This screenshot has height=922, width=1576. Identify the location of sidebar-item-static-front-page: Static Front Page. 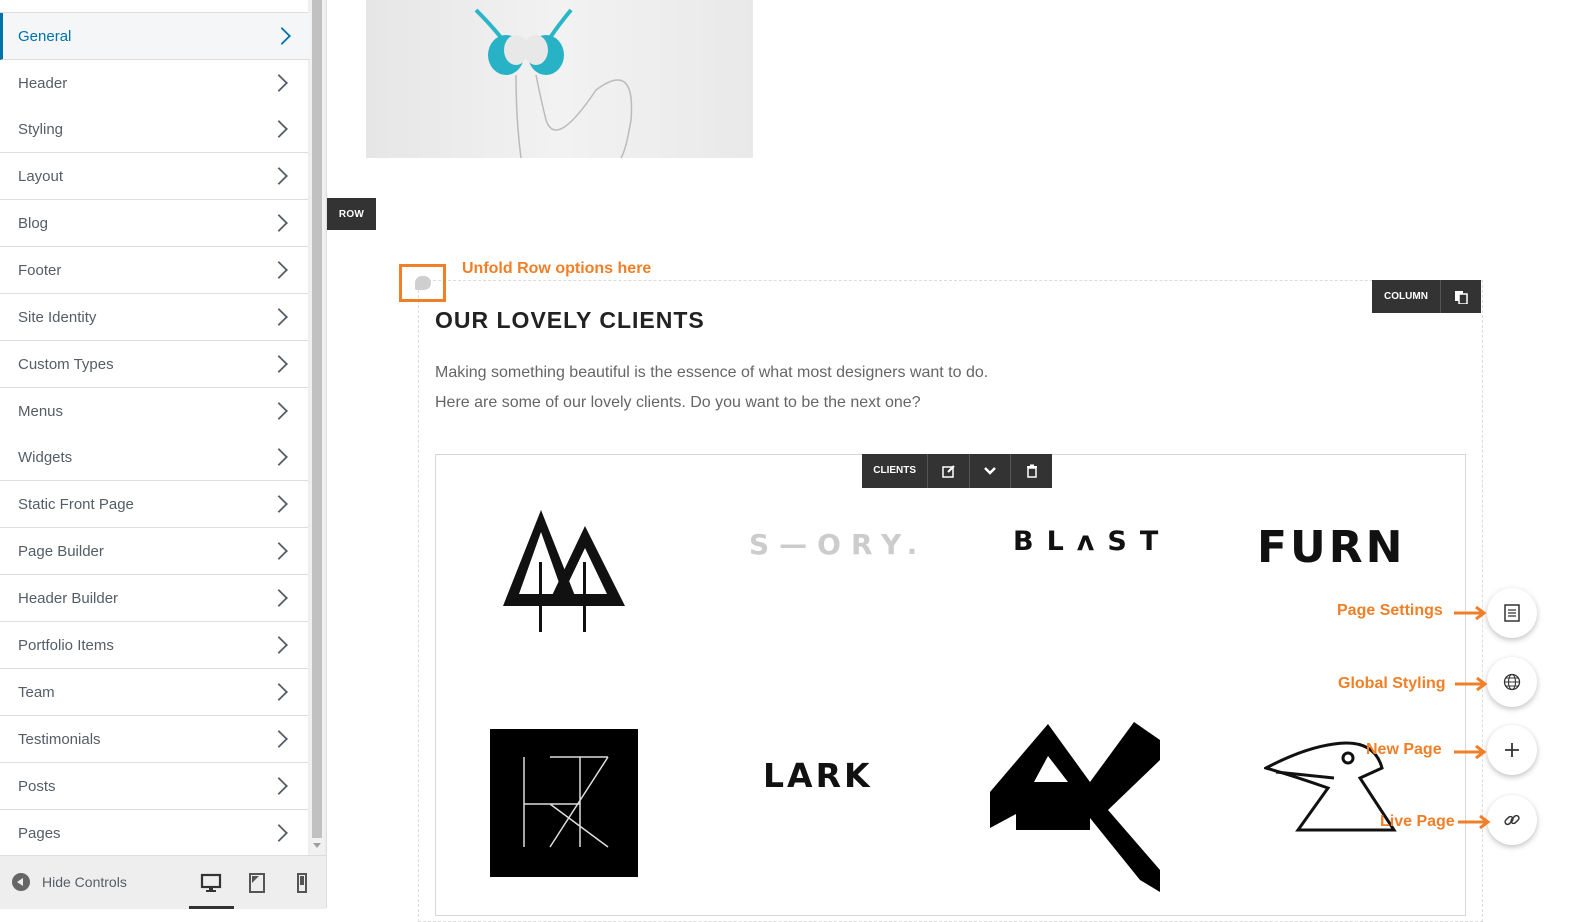
(154, 504).